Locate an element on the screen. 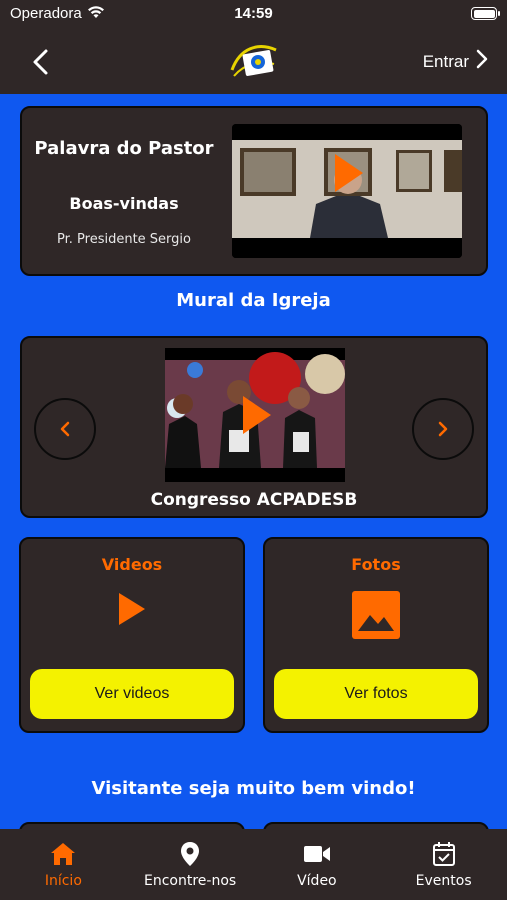 Image resolution: width=507 pixels, height=900 pixels. ver-videos-button: Ver videos is located at coordinates (132, 694).